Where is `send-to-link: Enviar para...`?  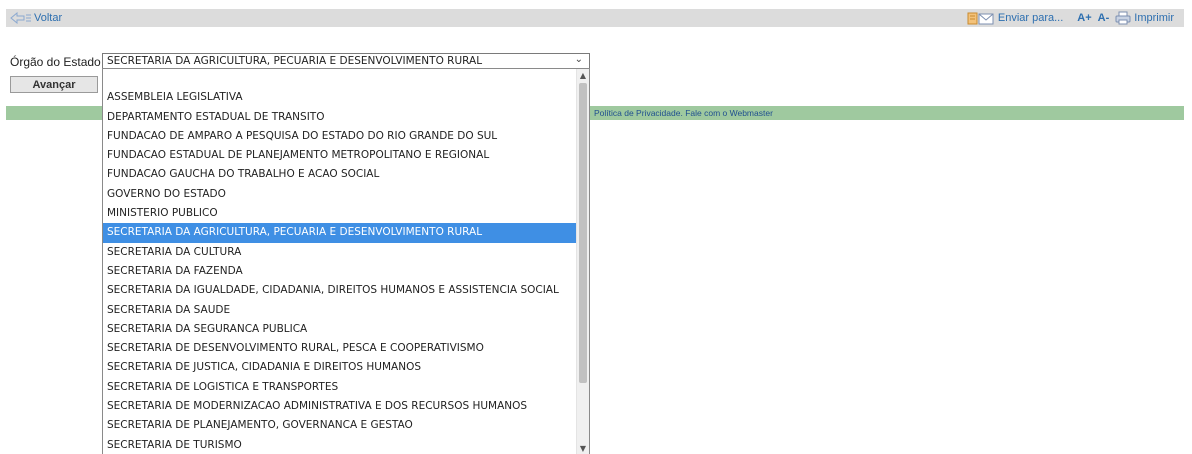 send-to-link: Enviar para... is located at coordinates (1030, 18).